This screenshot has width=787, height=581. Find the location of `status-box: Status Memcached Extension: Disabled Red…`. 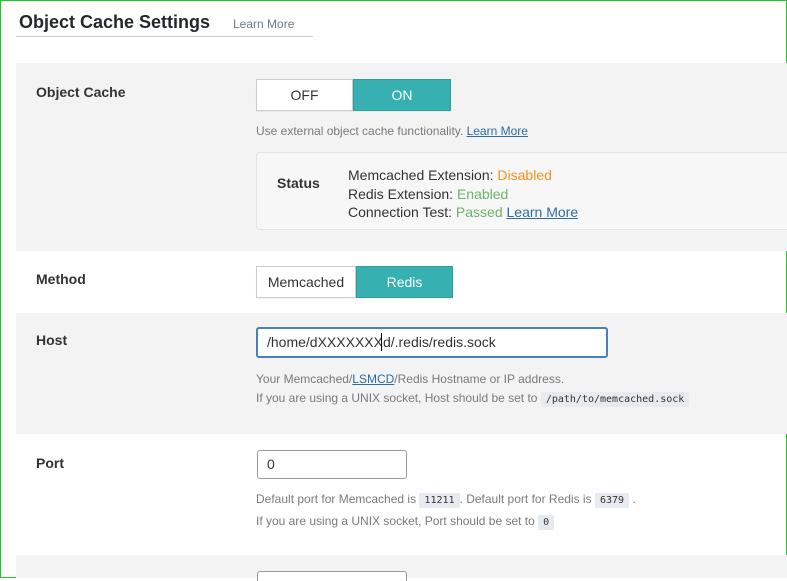

status-box: Status Memcached Extension: Disabled Red… is located at coordinates (521, 191).